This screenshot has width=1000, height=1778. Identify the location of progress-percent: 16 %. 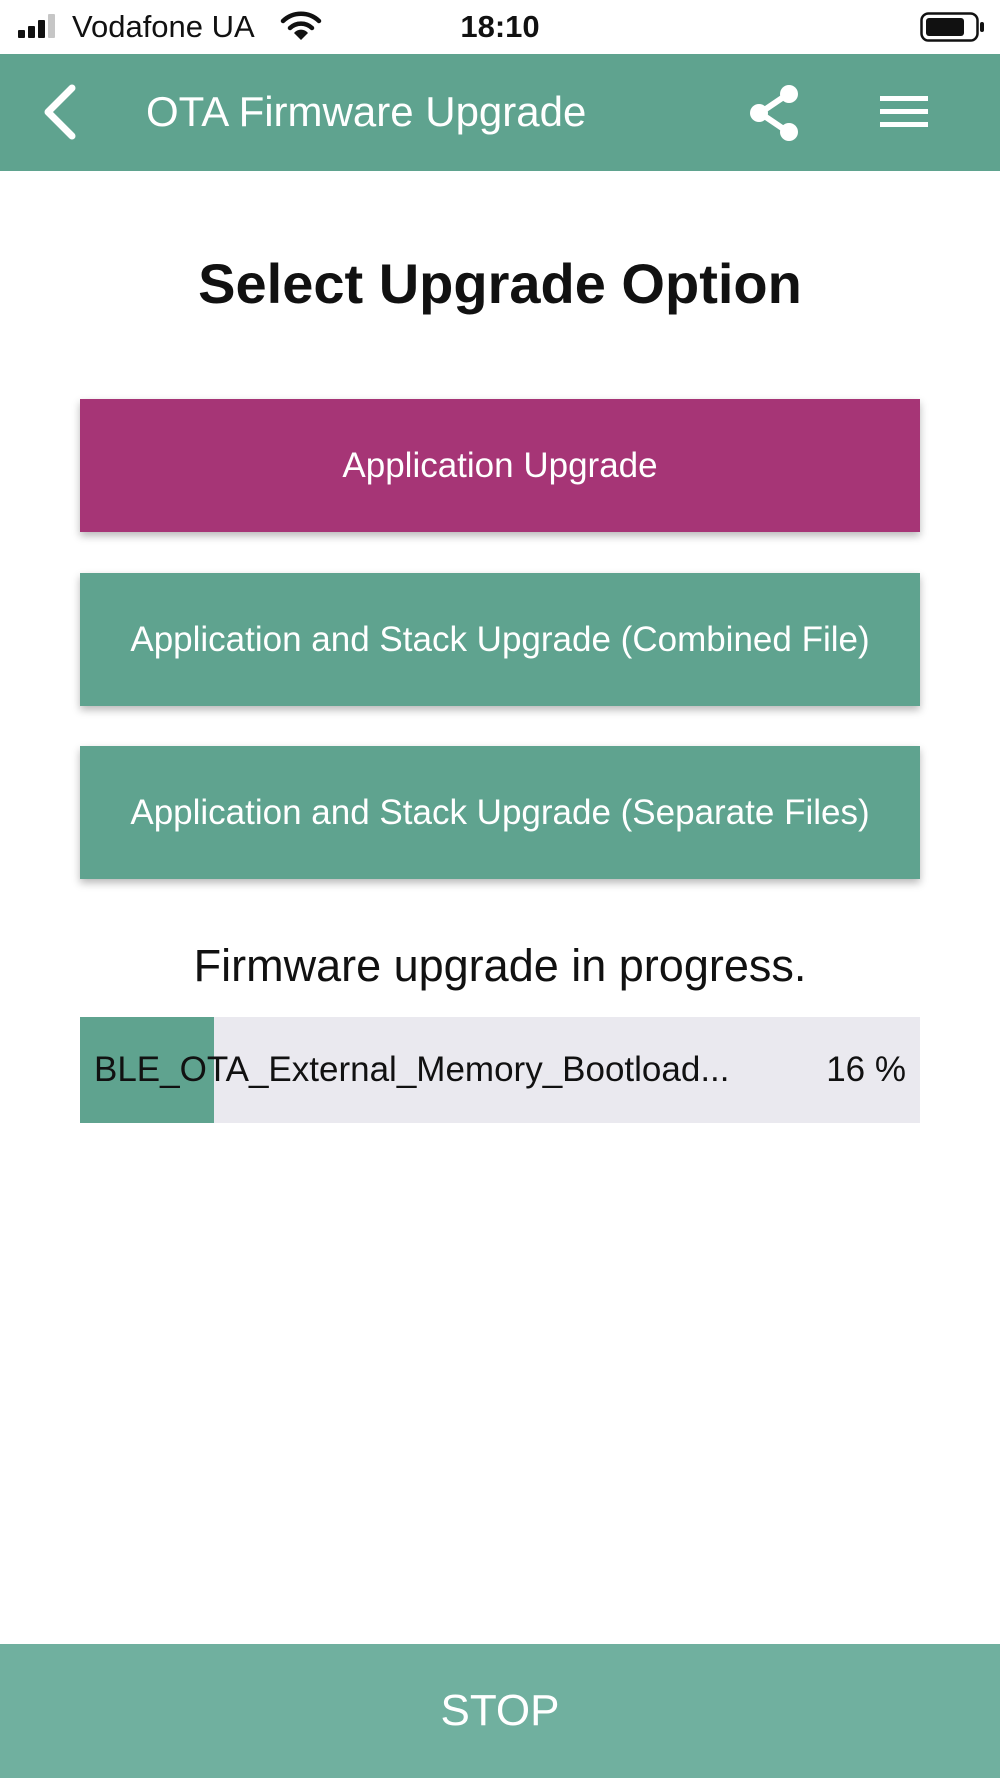
(866, 1069).